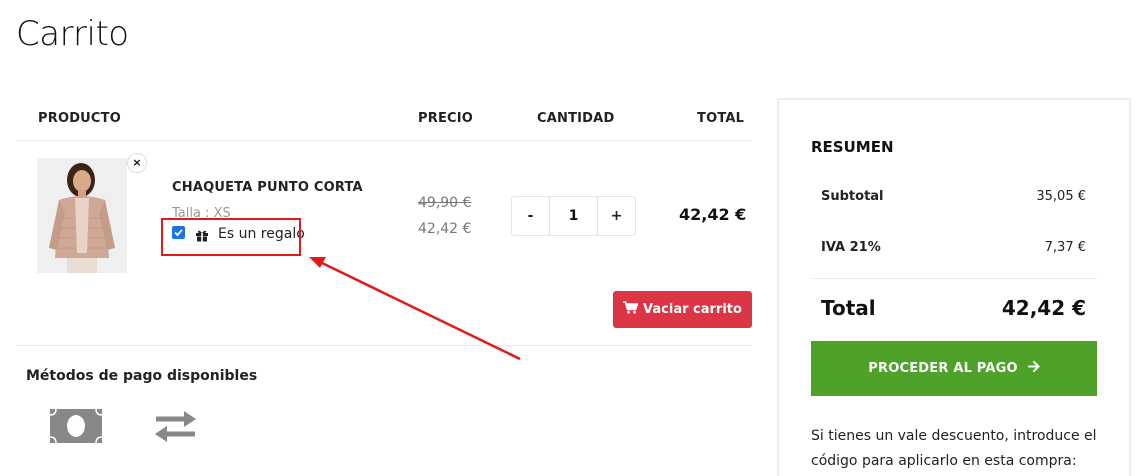 Image resolution: width=1137 pixels, height=476 pixels. Describe the element at coordinates (954, 278) in the screenshot. I see `summary-divider` at that location.